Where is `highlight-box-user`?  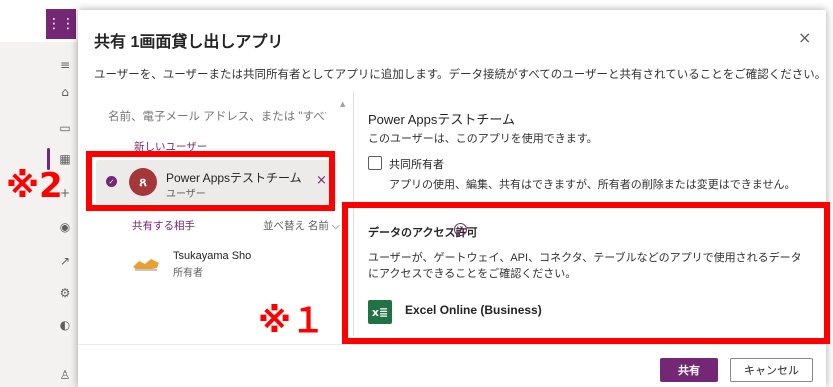
highlight-box-user is located at coordinates (210, 181).